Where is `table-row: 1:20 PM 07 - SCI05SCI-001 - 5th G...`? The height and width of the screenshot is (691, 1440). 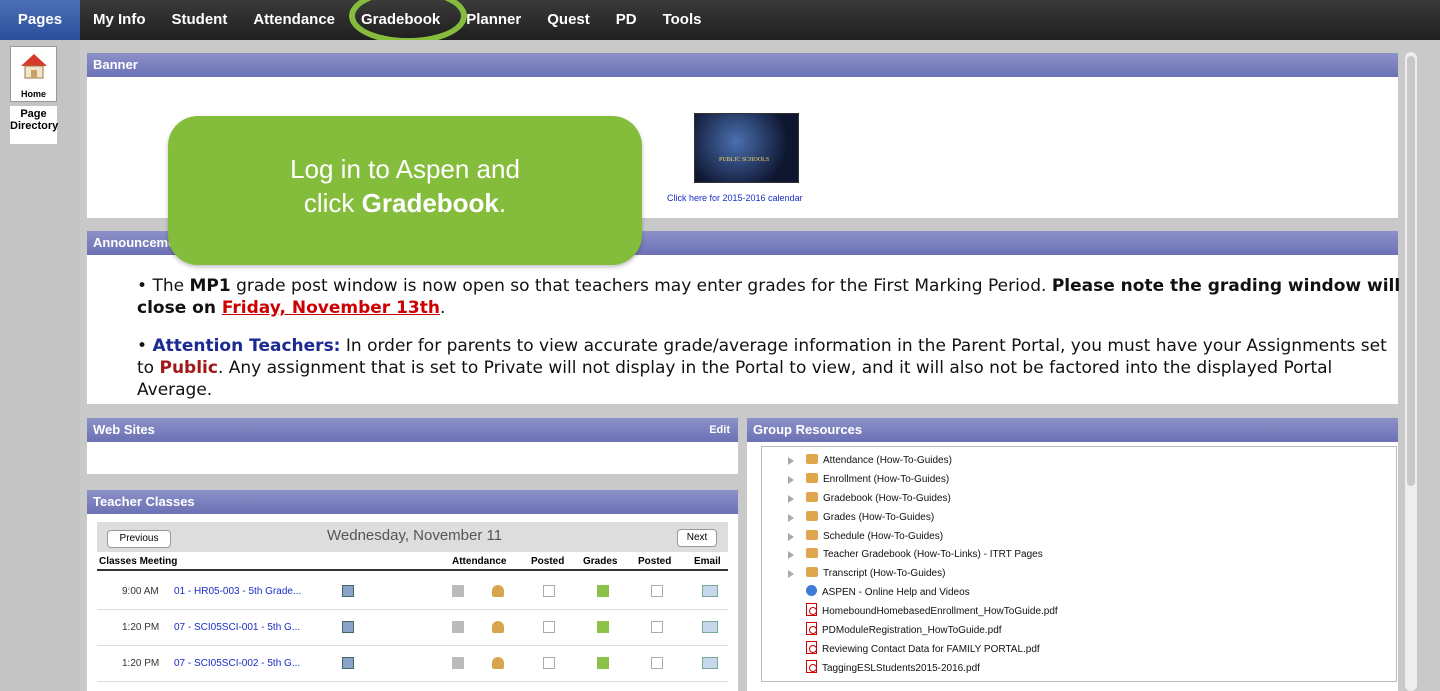
table-row: 1:20 PM 07 - SCI05SCI-001 - 5th G... is located at coordinates (412, 628).